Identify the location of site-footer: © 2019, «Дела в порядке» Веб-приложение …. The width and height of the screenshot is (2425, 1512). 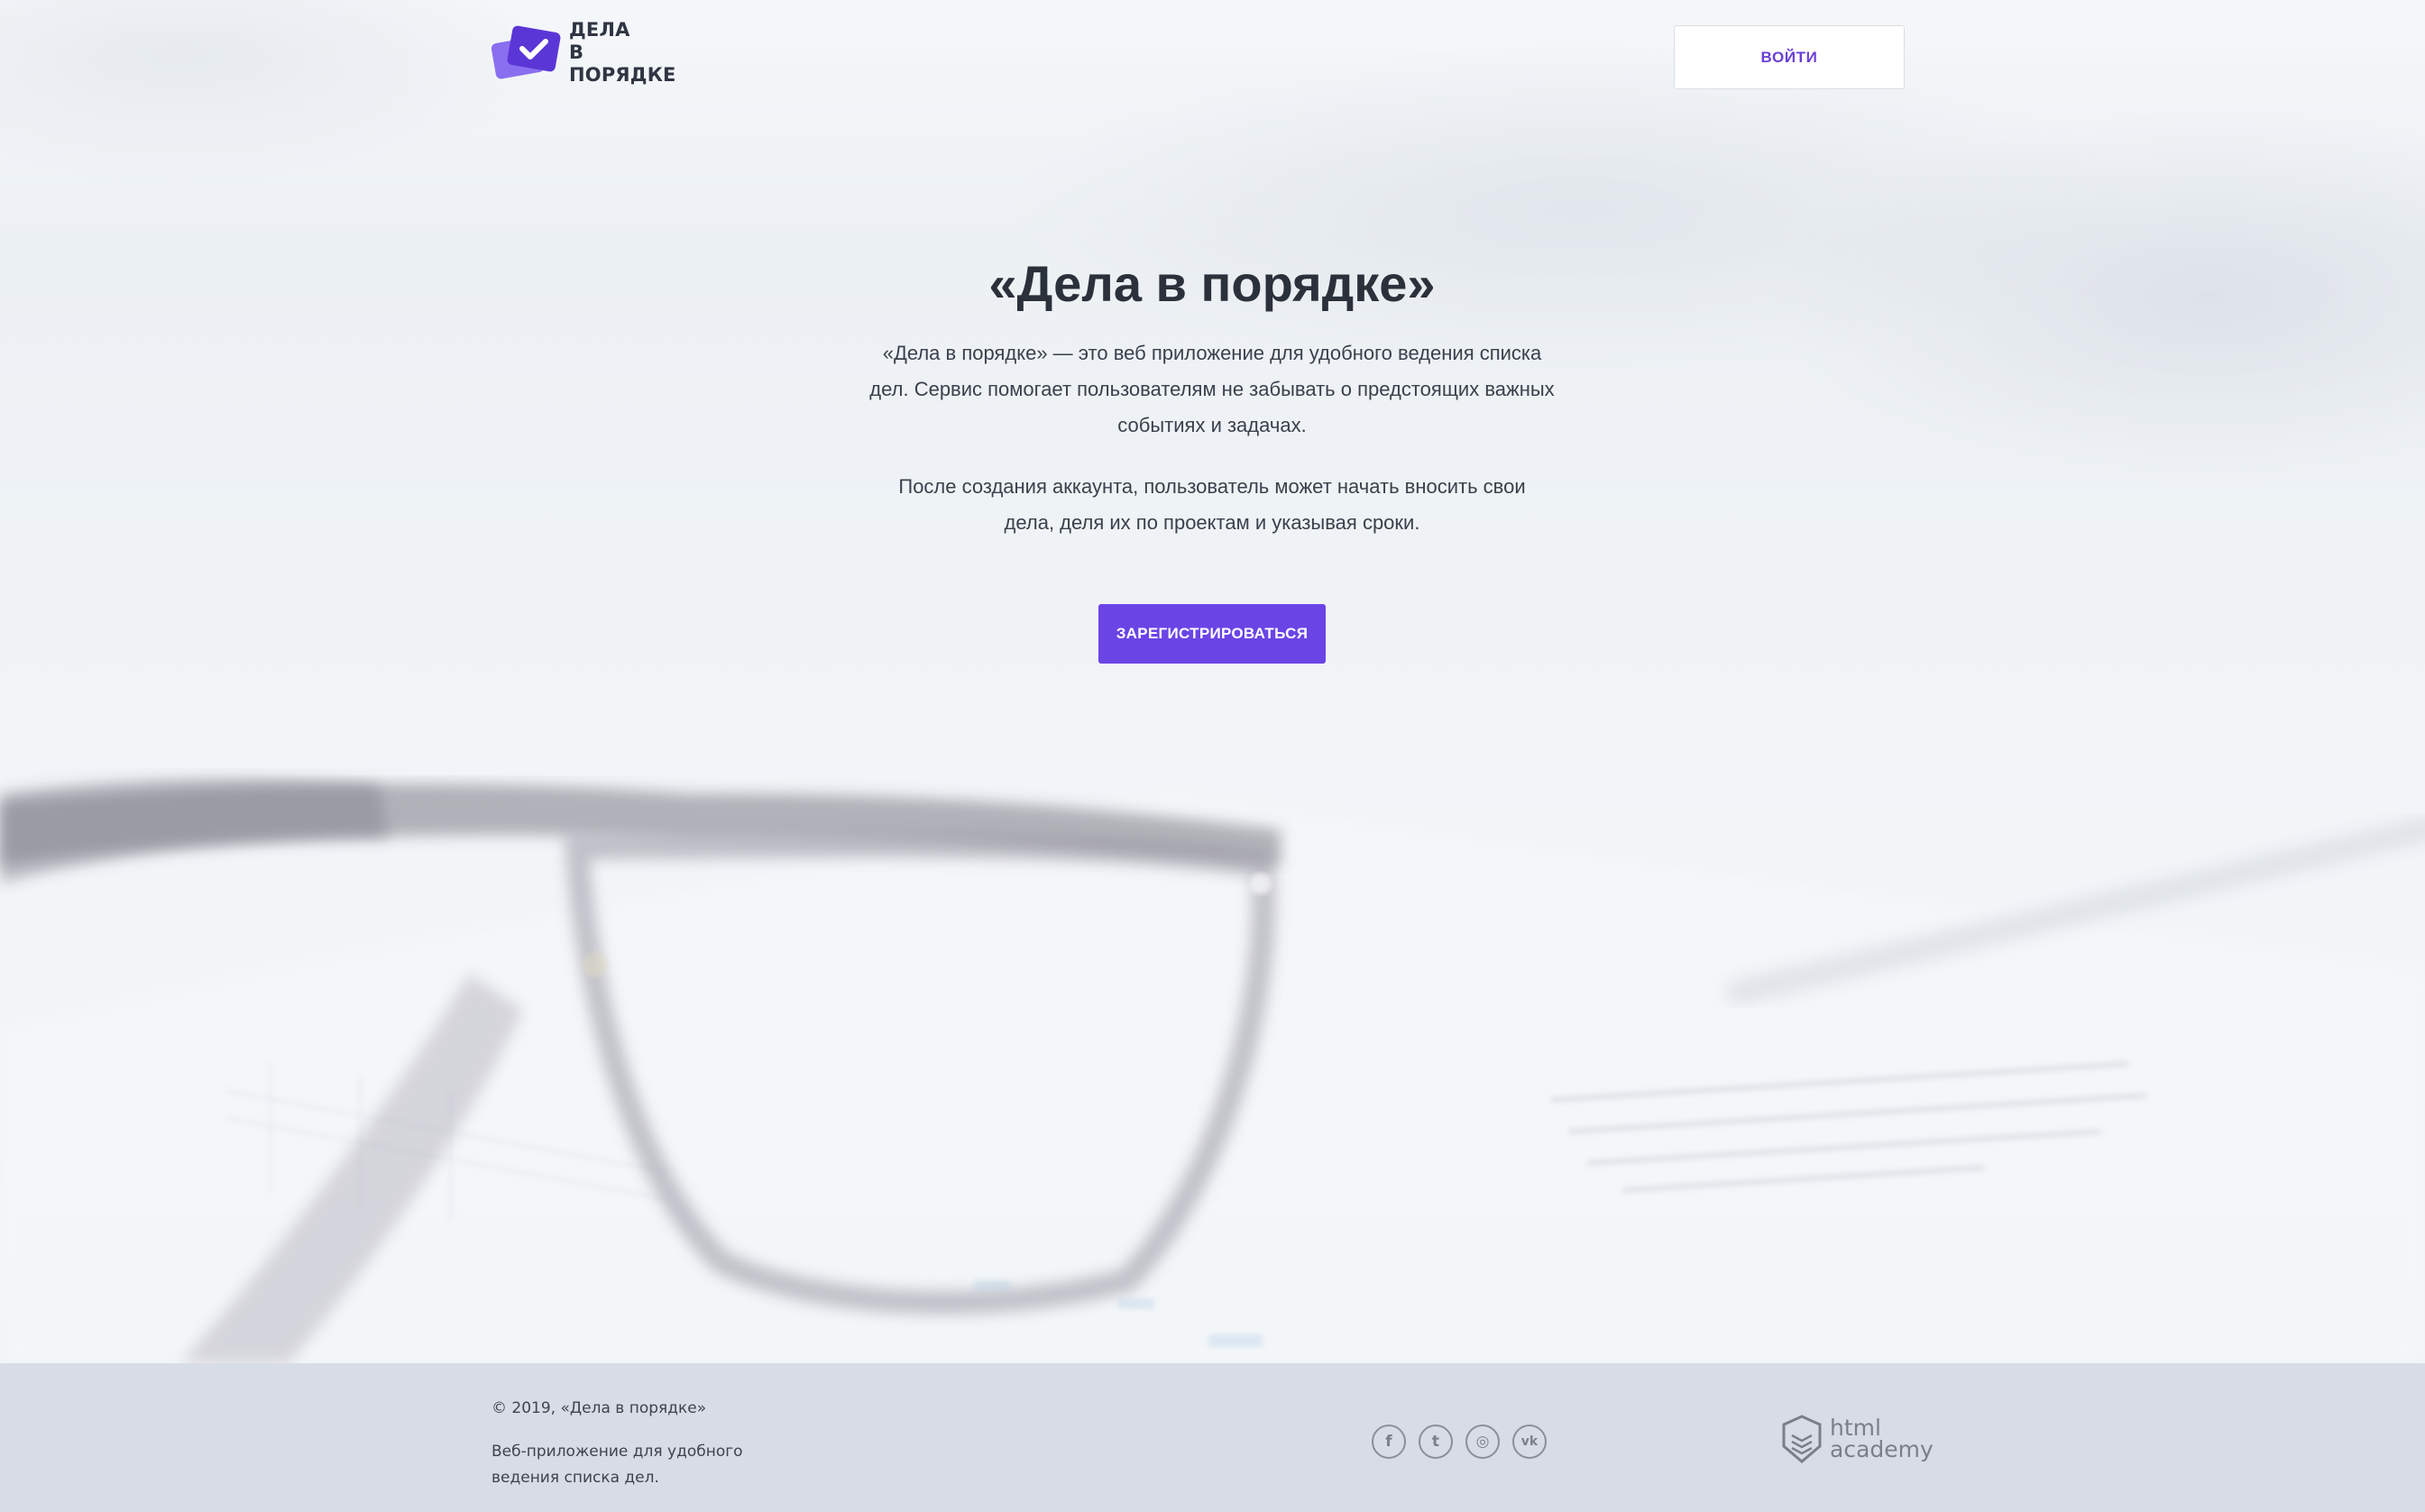
(1212, 1437).